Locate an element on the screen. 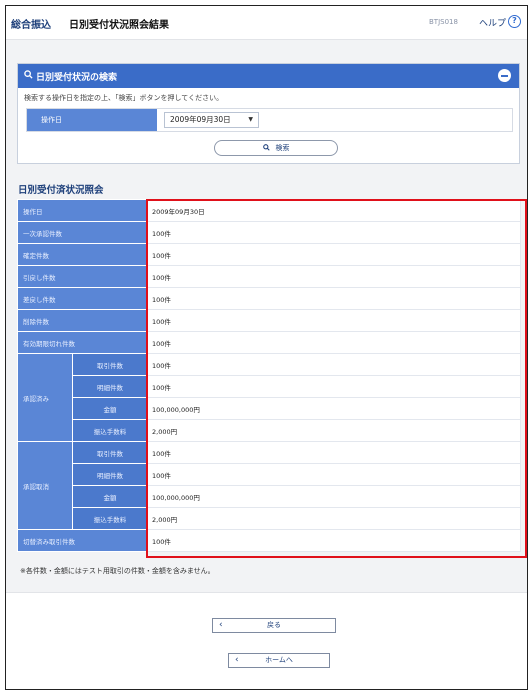 The image size is (532, 695). screen-code: BTJS018 is located at coordinates (443, 22).